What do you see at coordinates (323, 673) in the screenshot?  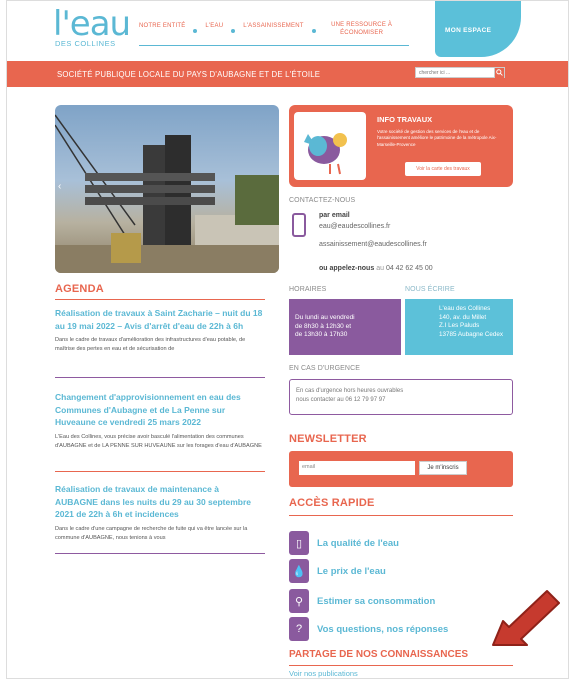 I see `publications-link: Voir nos publications` at bounding box center [323, 673].